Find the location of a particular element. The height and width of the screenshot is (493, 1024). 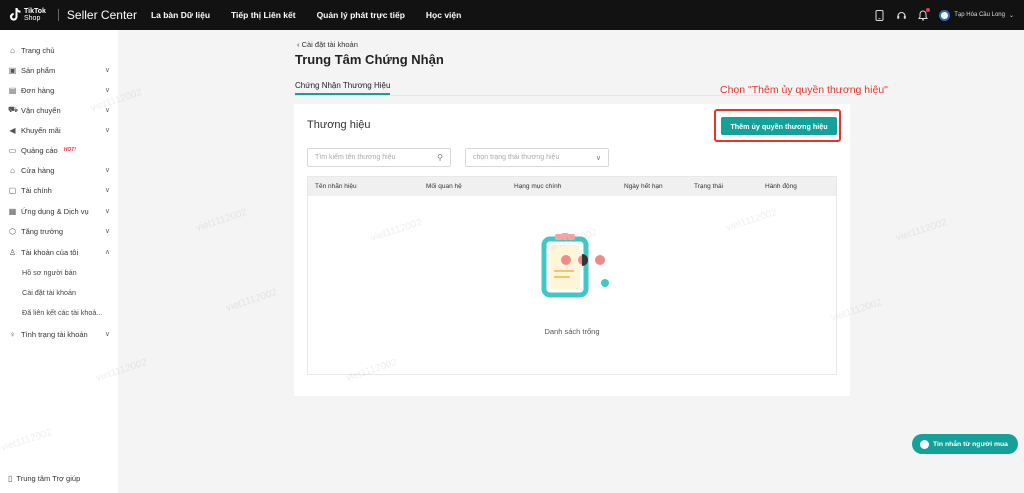

sidebar-item-promotions: ◀ Khuyến mãi ∨ is located at coordinates (60, 130).